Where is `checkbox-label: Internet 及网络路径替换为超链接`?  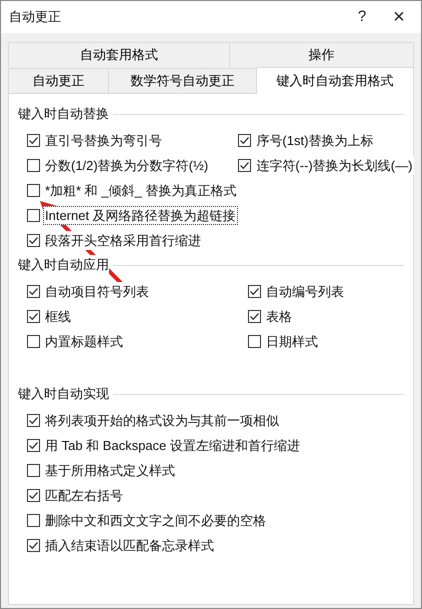
checkbox-label: Internet 及网络路径替换为超链接 is located at coordinates (140, 215).